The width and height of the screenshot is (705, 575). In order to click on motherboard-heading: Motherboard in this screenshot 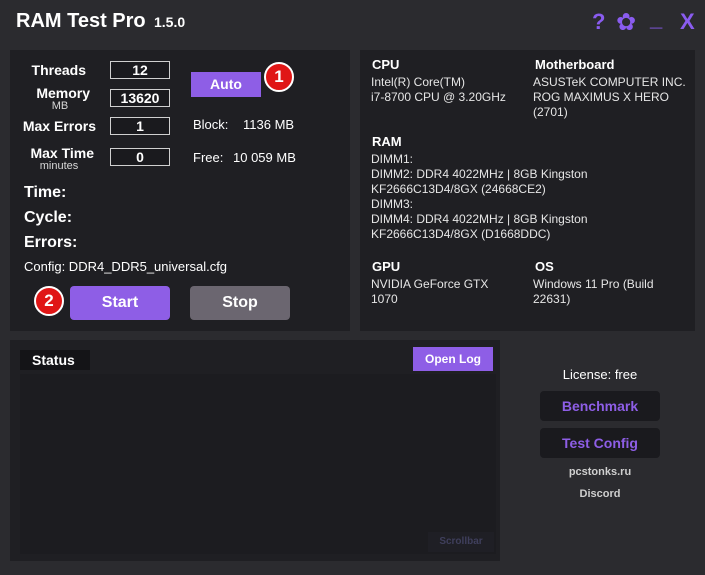, I will do `click(575, 64)`.